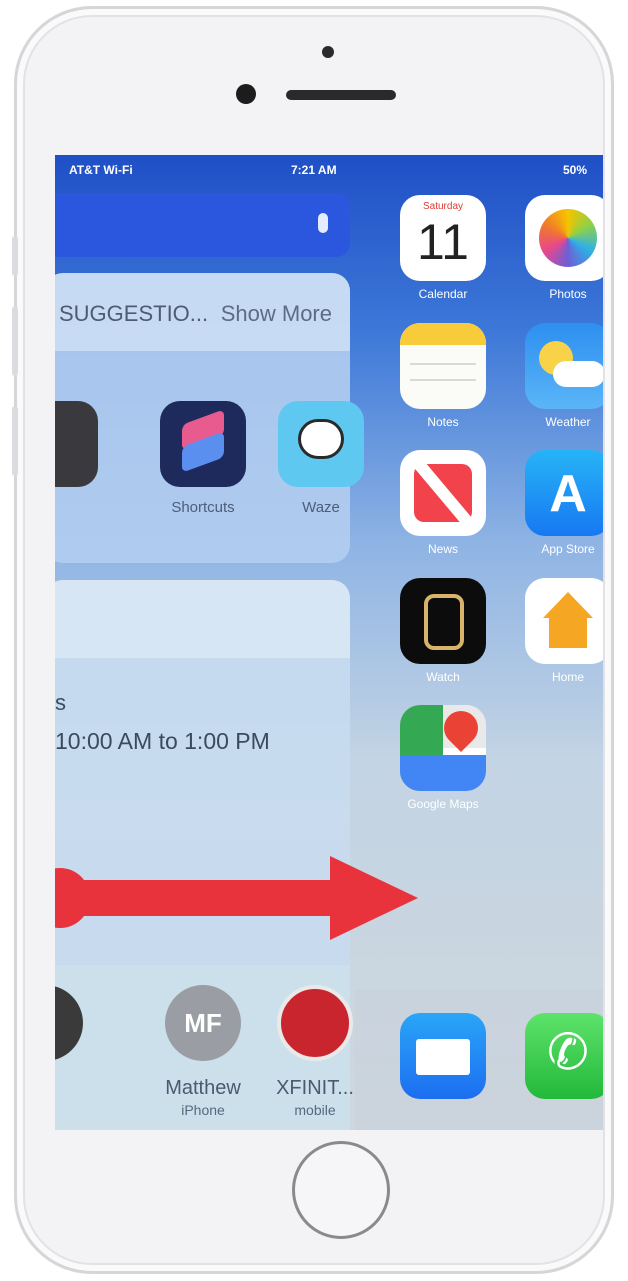 This screenshot has height=1281, width=628. Describe the element at coordinates (328, 52) in the screenshot. I see `proximity-sensor` at that location.